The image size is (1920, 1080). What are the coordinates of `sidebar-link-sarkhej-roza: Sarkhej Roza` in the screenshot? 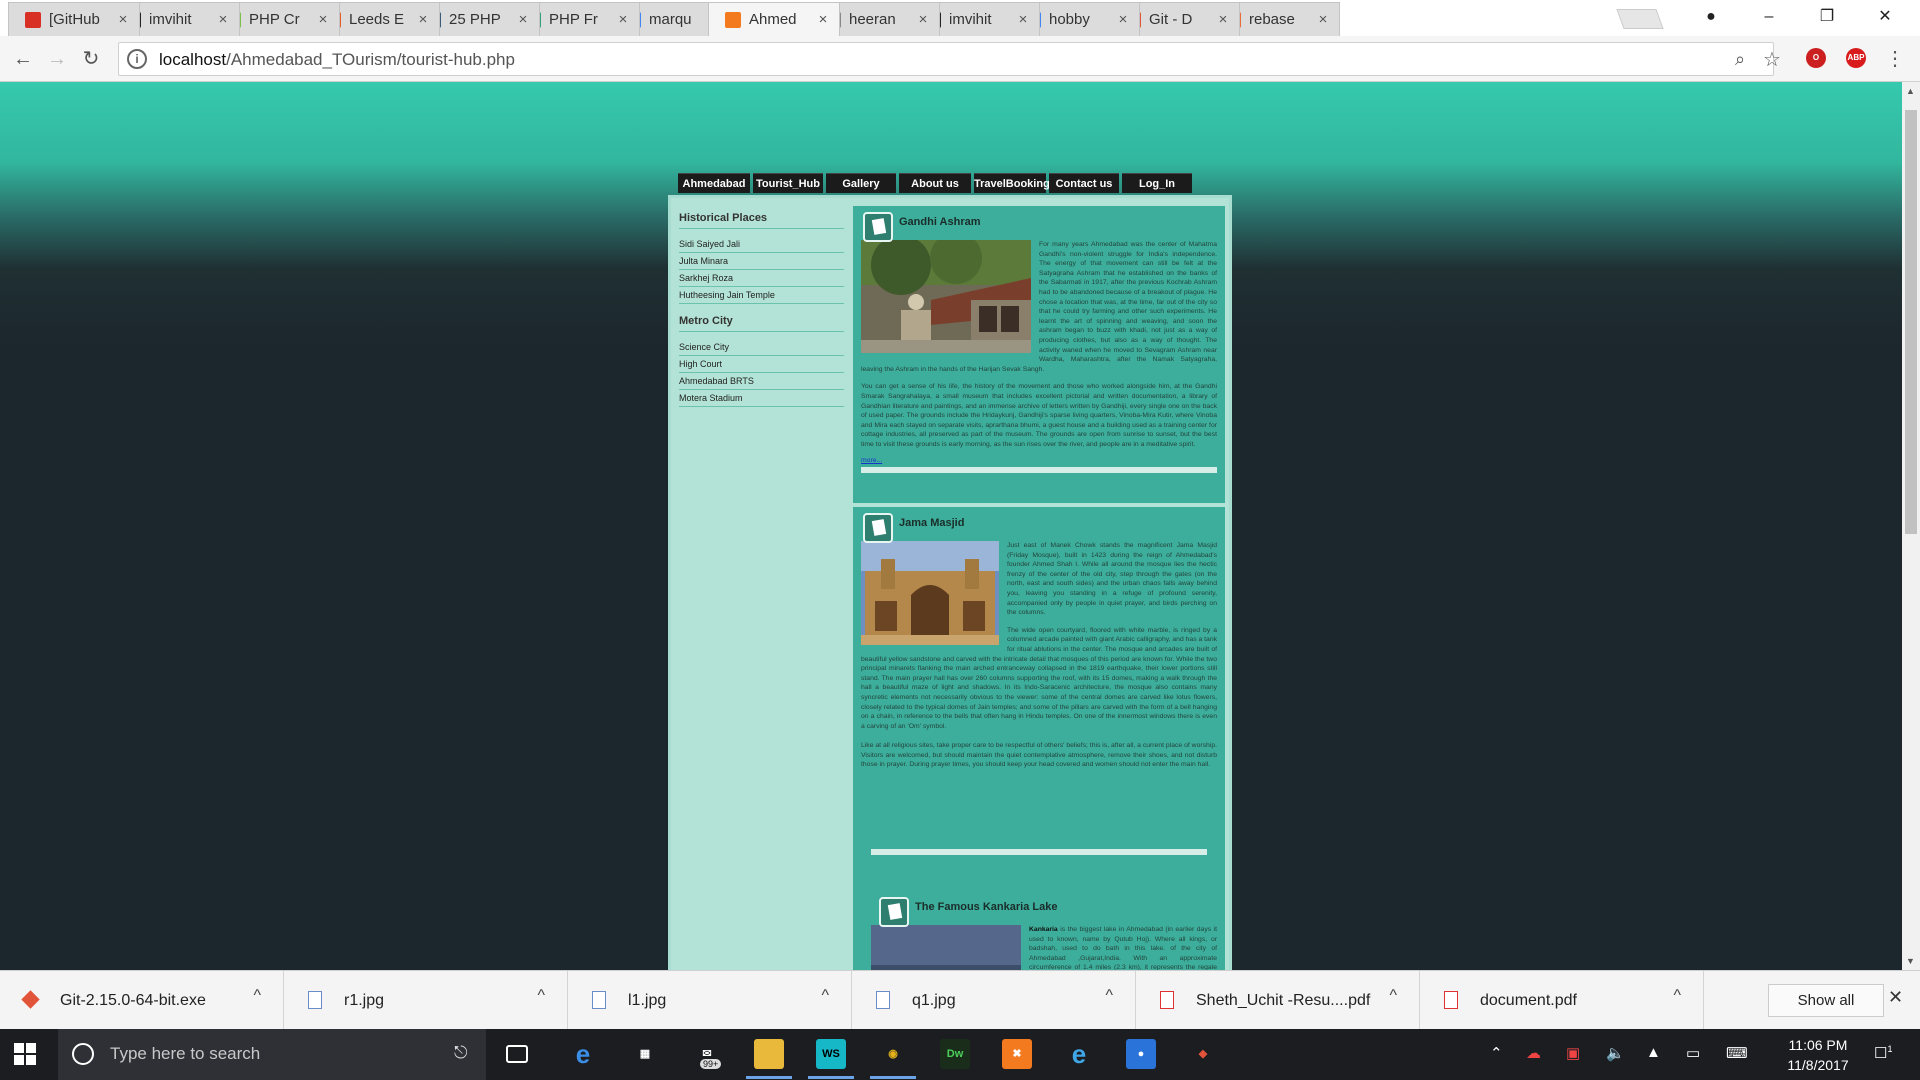 It's located at (761, 279).